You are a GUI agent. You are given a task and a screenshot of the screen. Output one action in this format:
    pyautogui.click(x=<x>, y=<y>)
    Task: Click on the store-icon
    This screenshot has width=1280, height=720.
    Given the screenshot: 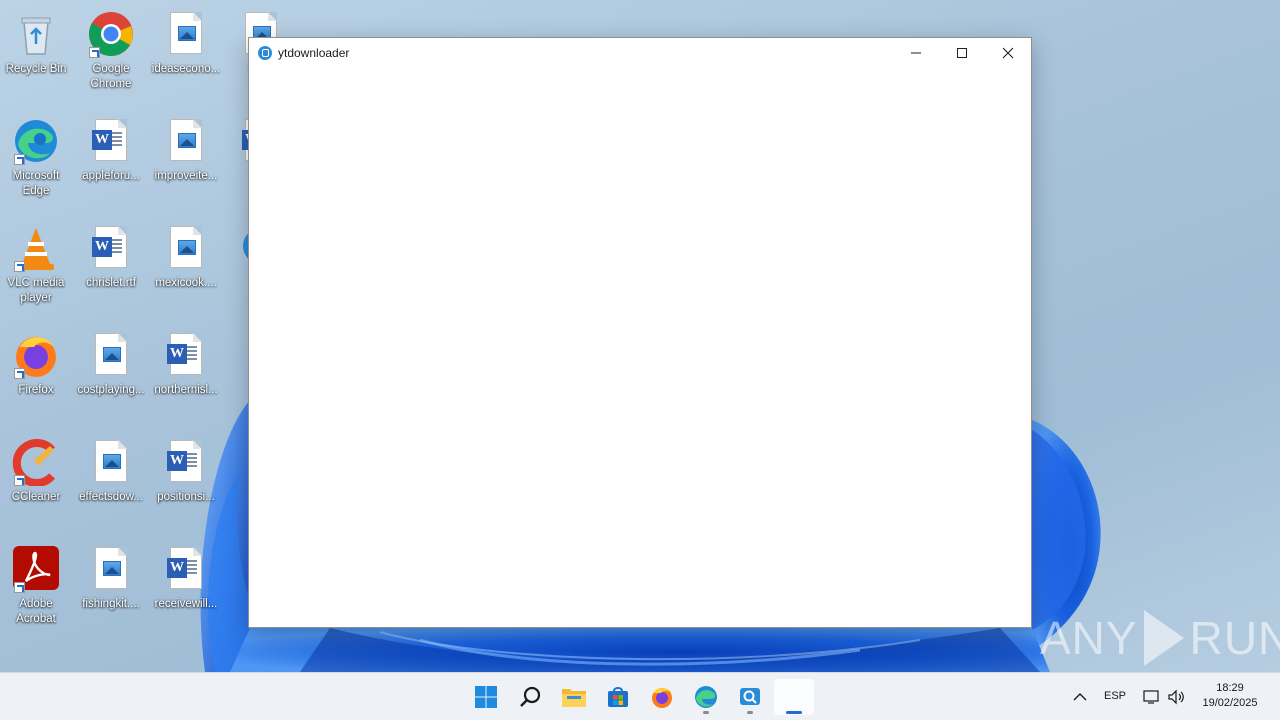 What is the action you would take?
    pyautogui.click(x=618, y=697)
    